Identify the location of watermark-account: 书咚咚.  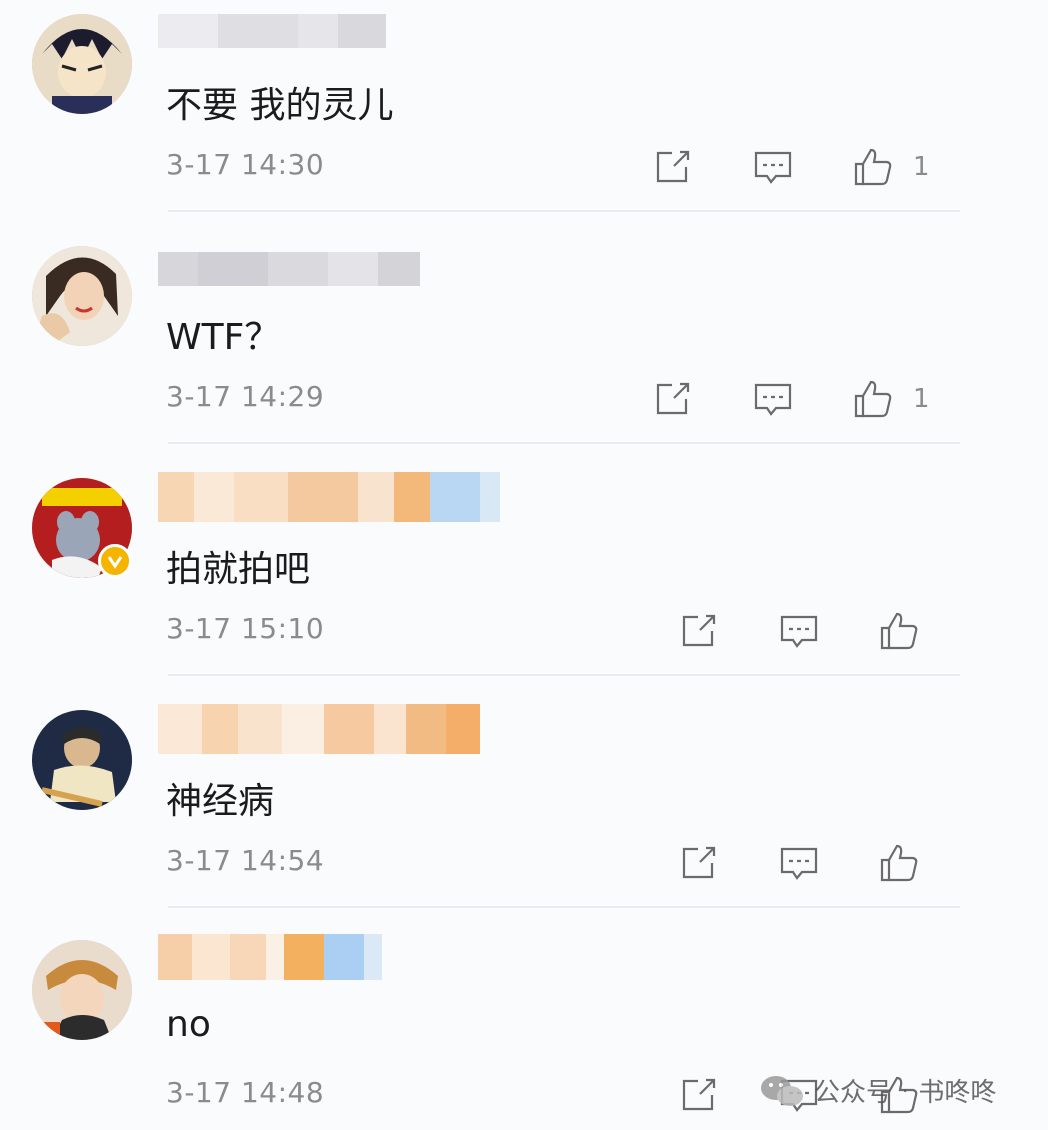
(957, 1093).